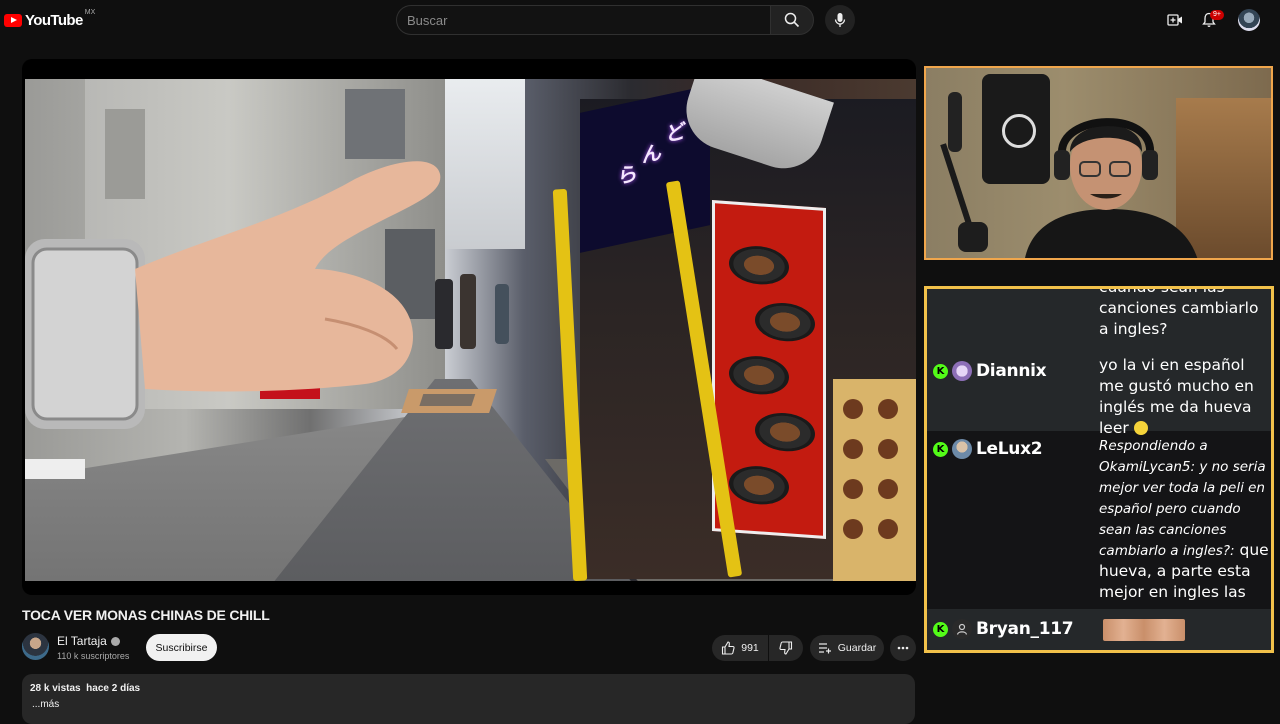 The width and height of the screenshot is (1280, 724). Describe the element at coordinates (54, 20) in the screenshot. I see `logo-text: YouTube` at that location.